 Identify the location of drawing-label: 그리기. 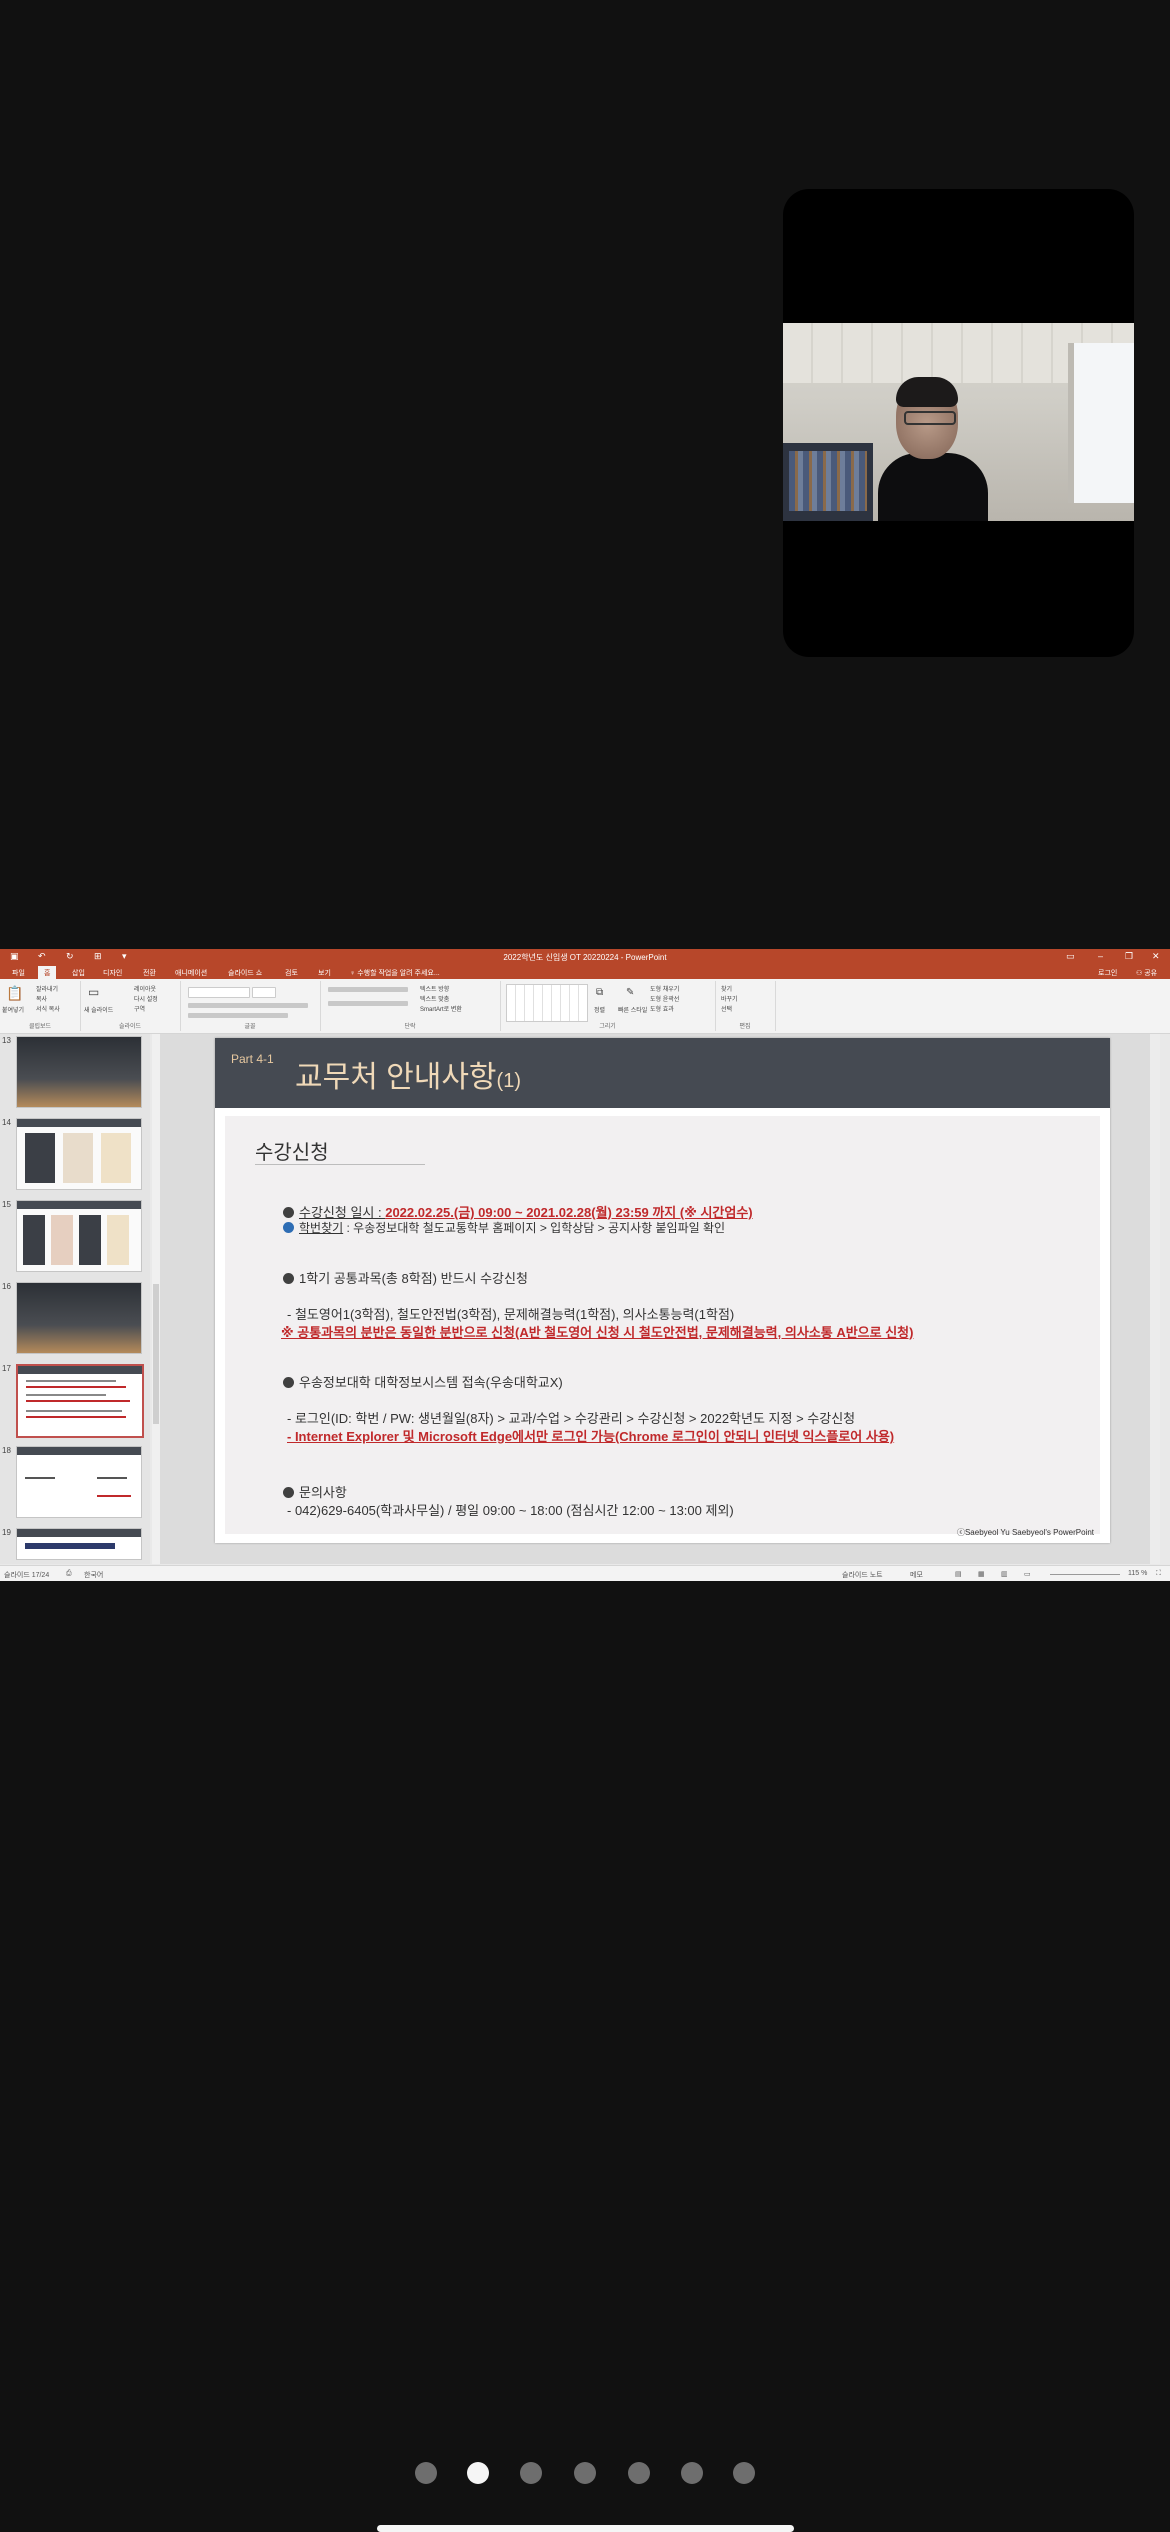
(607, 1027).